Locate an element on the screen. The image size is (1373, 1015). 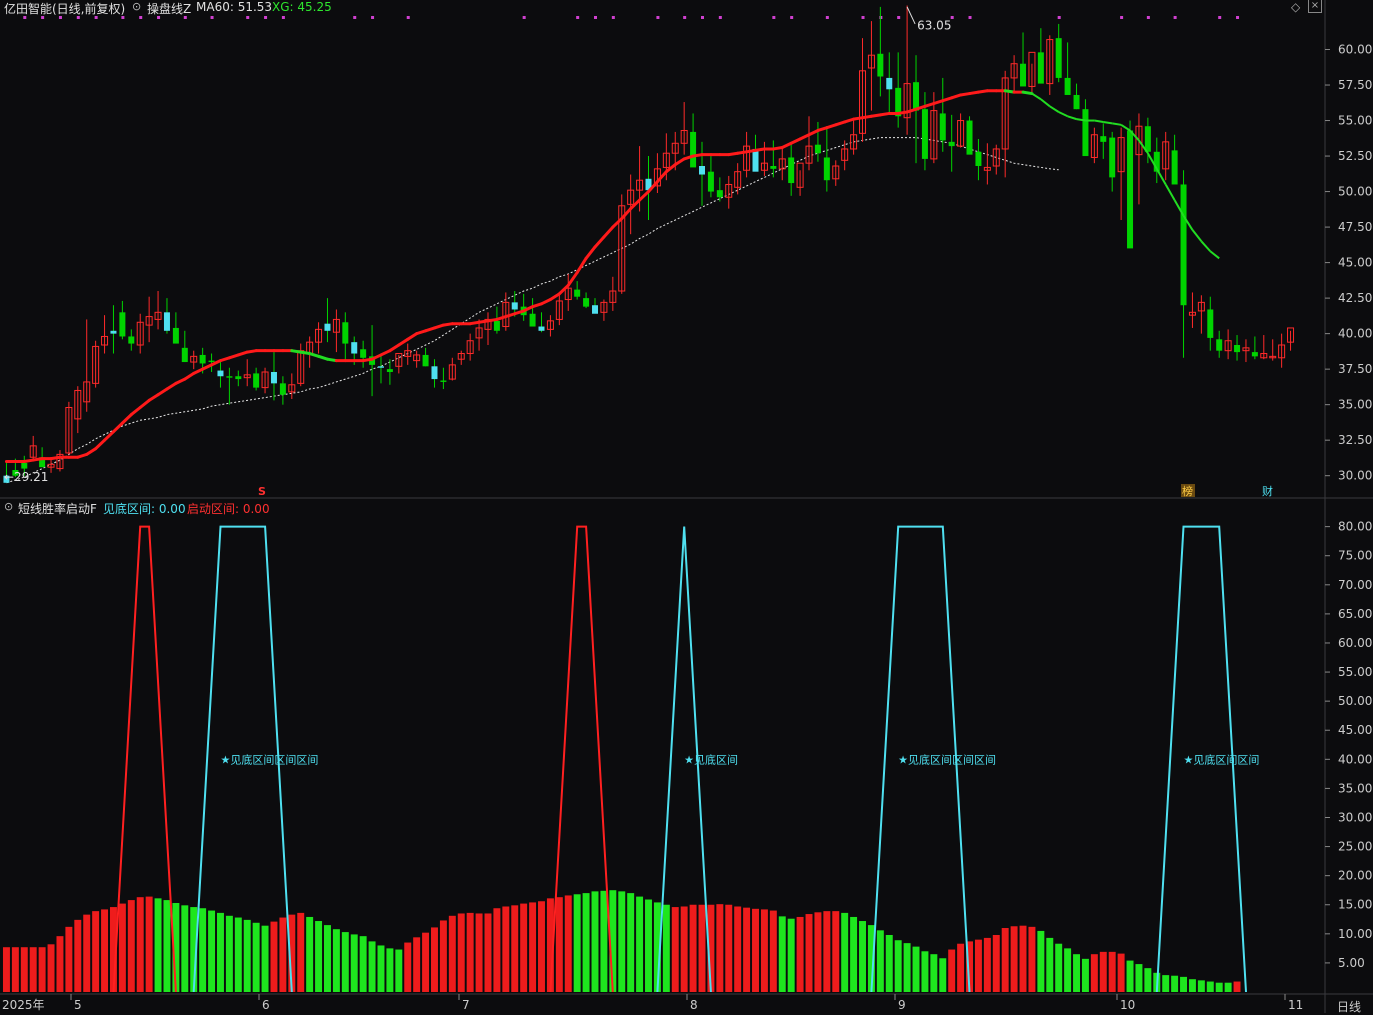
ma60-value: MA60: 51.53 is located at coordinates (234, 7).